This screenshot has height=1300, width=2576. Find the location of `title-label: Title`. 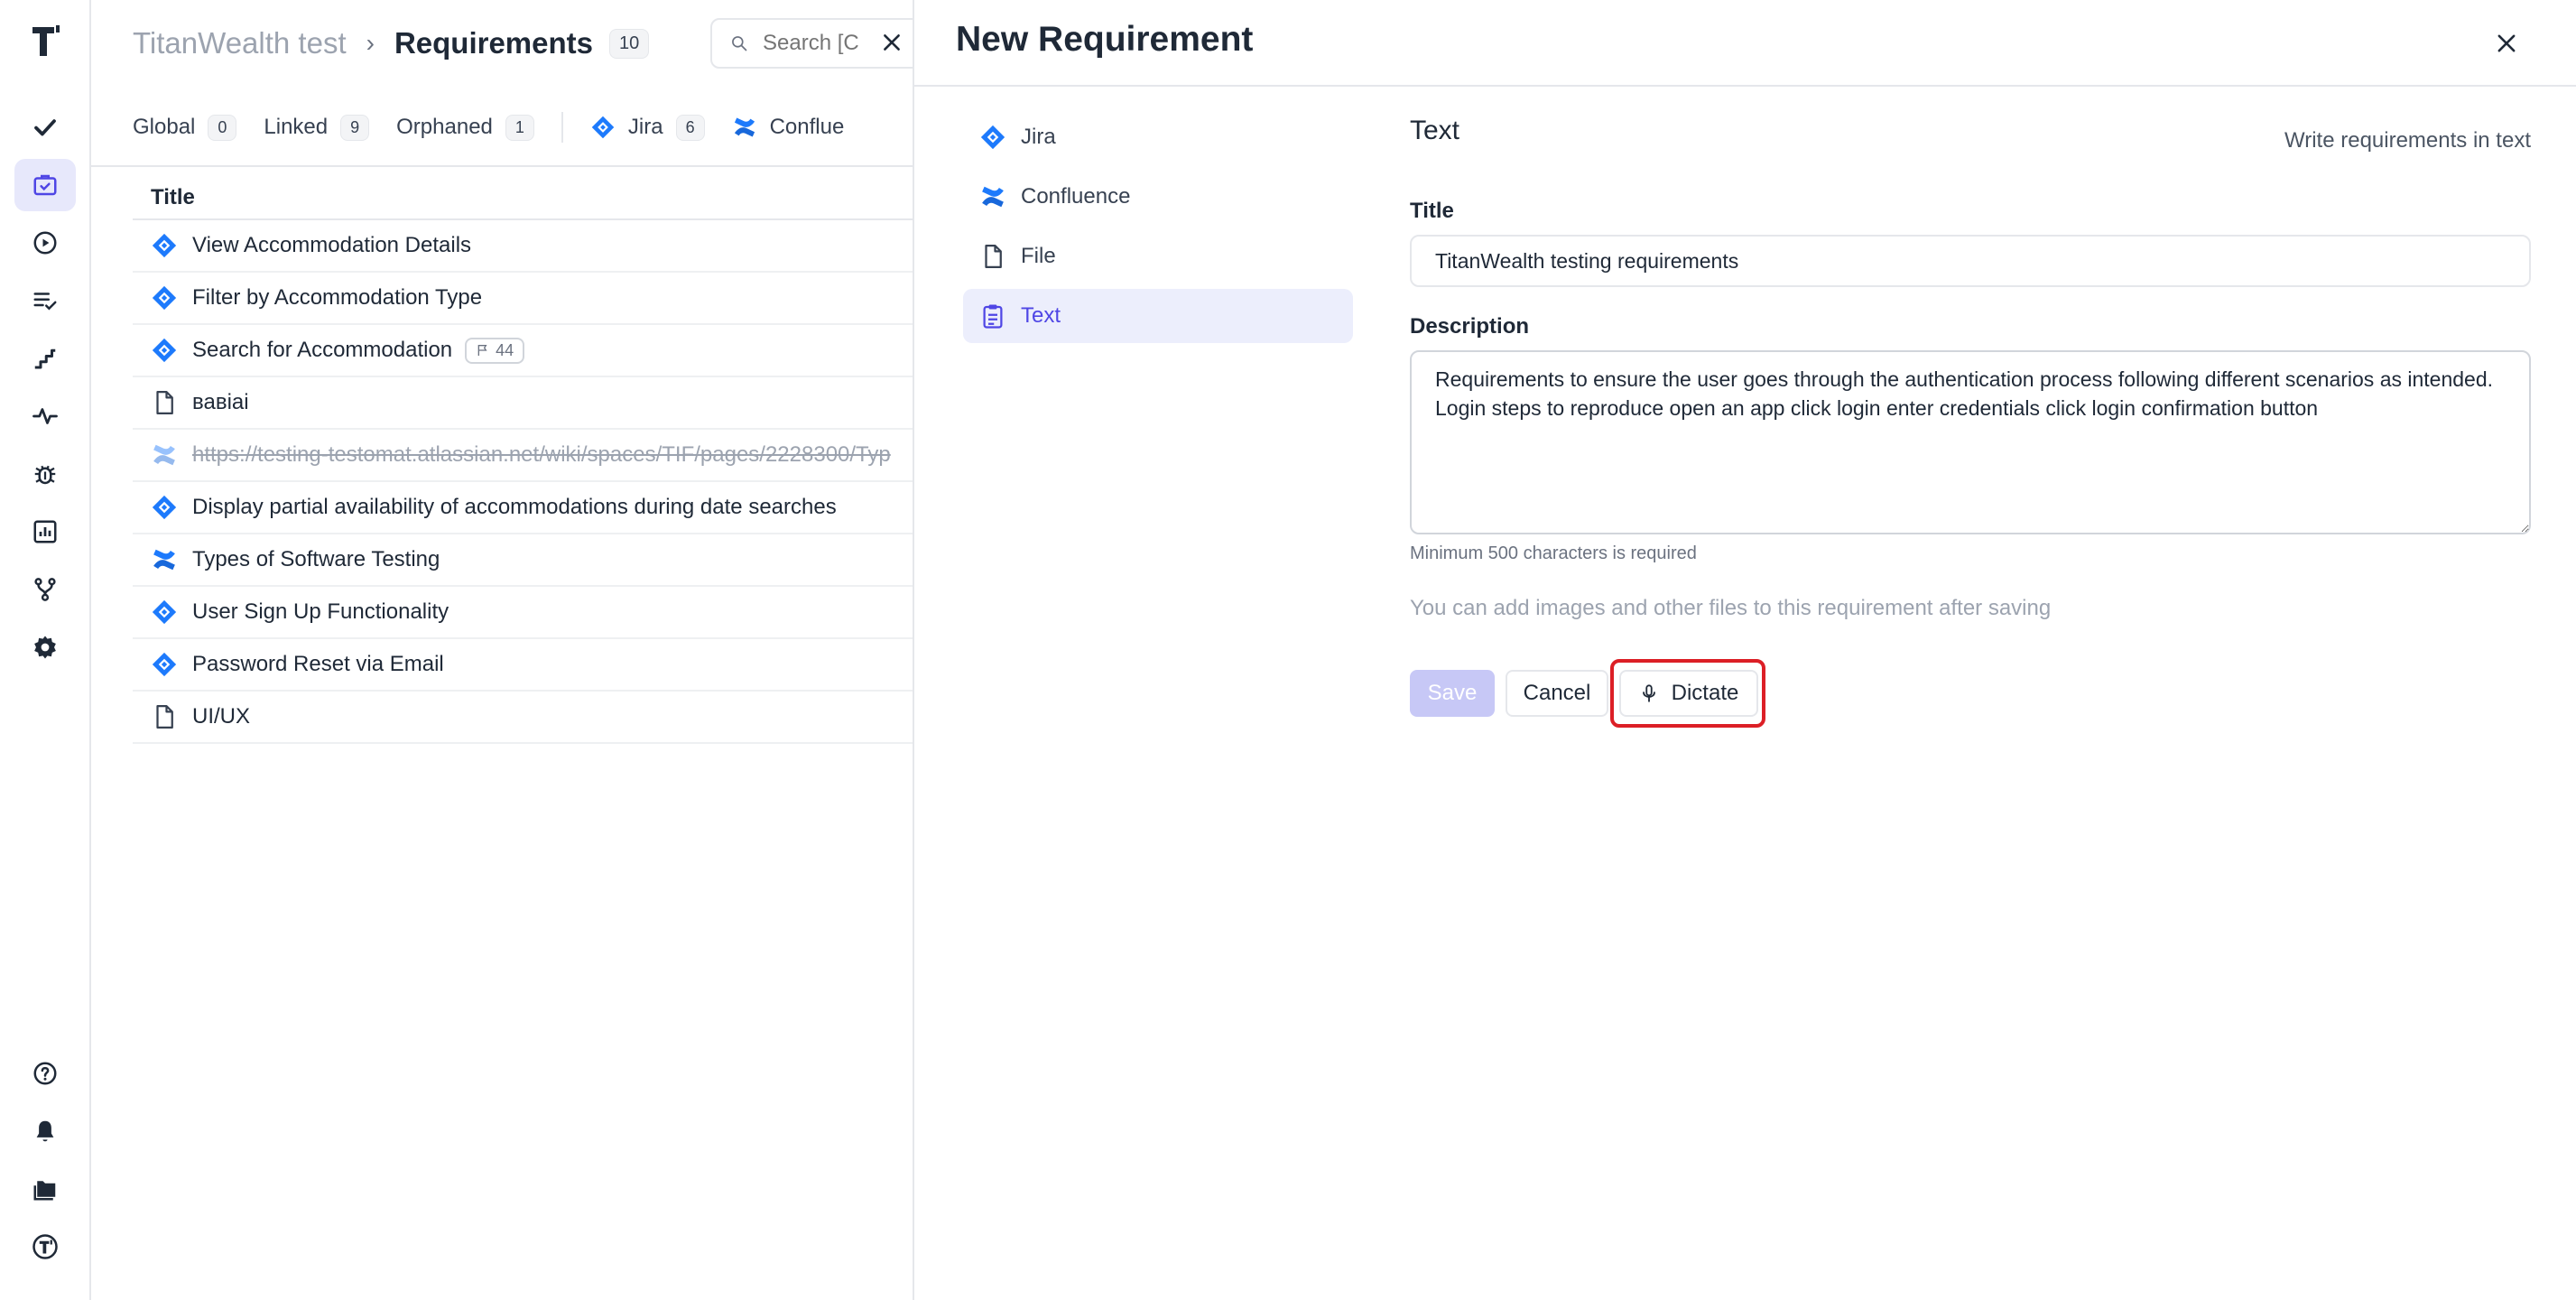

title-label: Title is located at coordinates (1432, 211).